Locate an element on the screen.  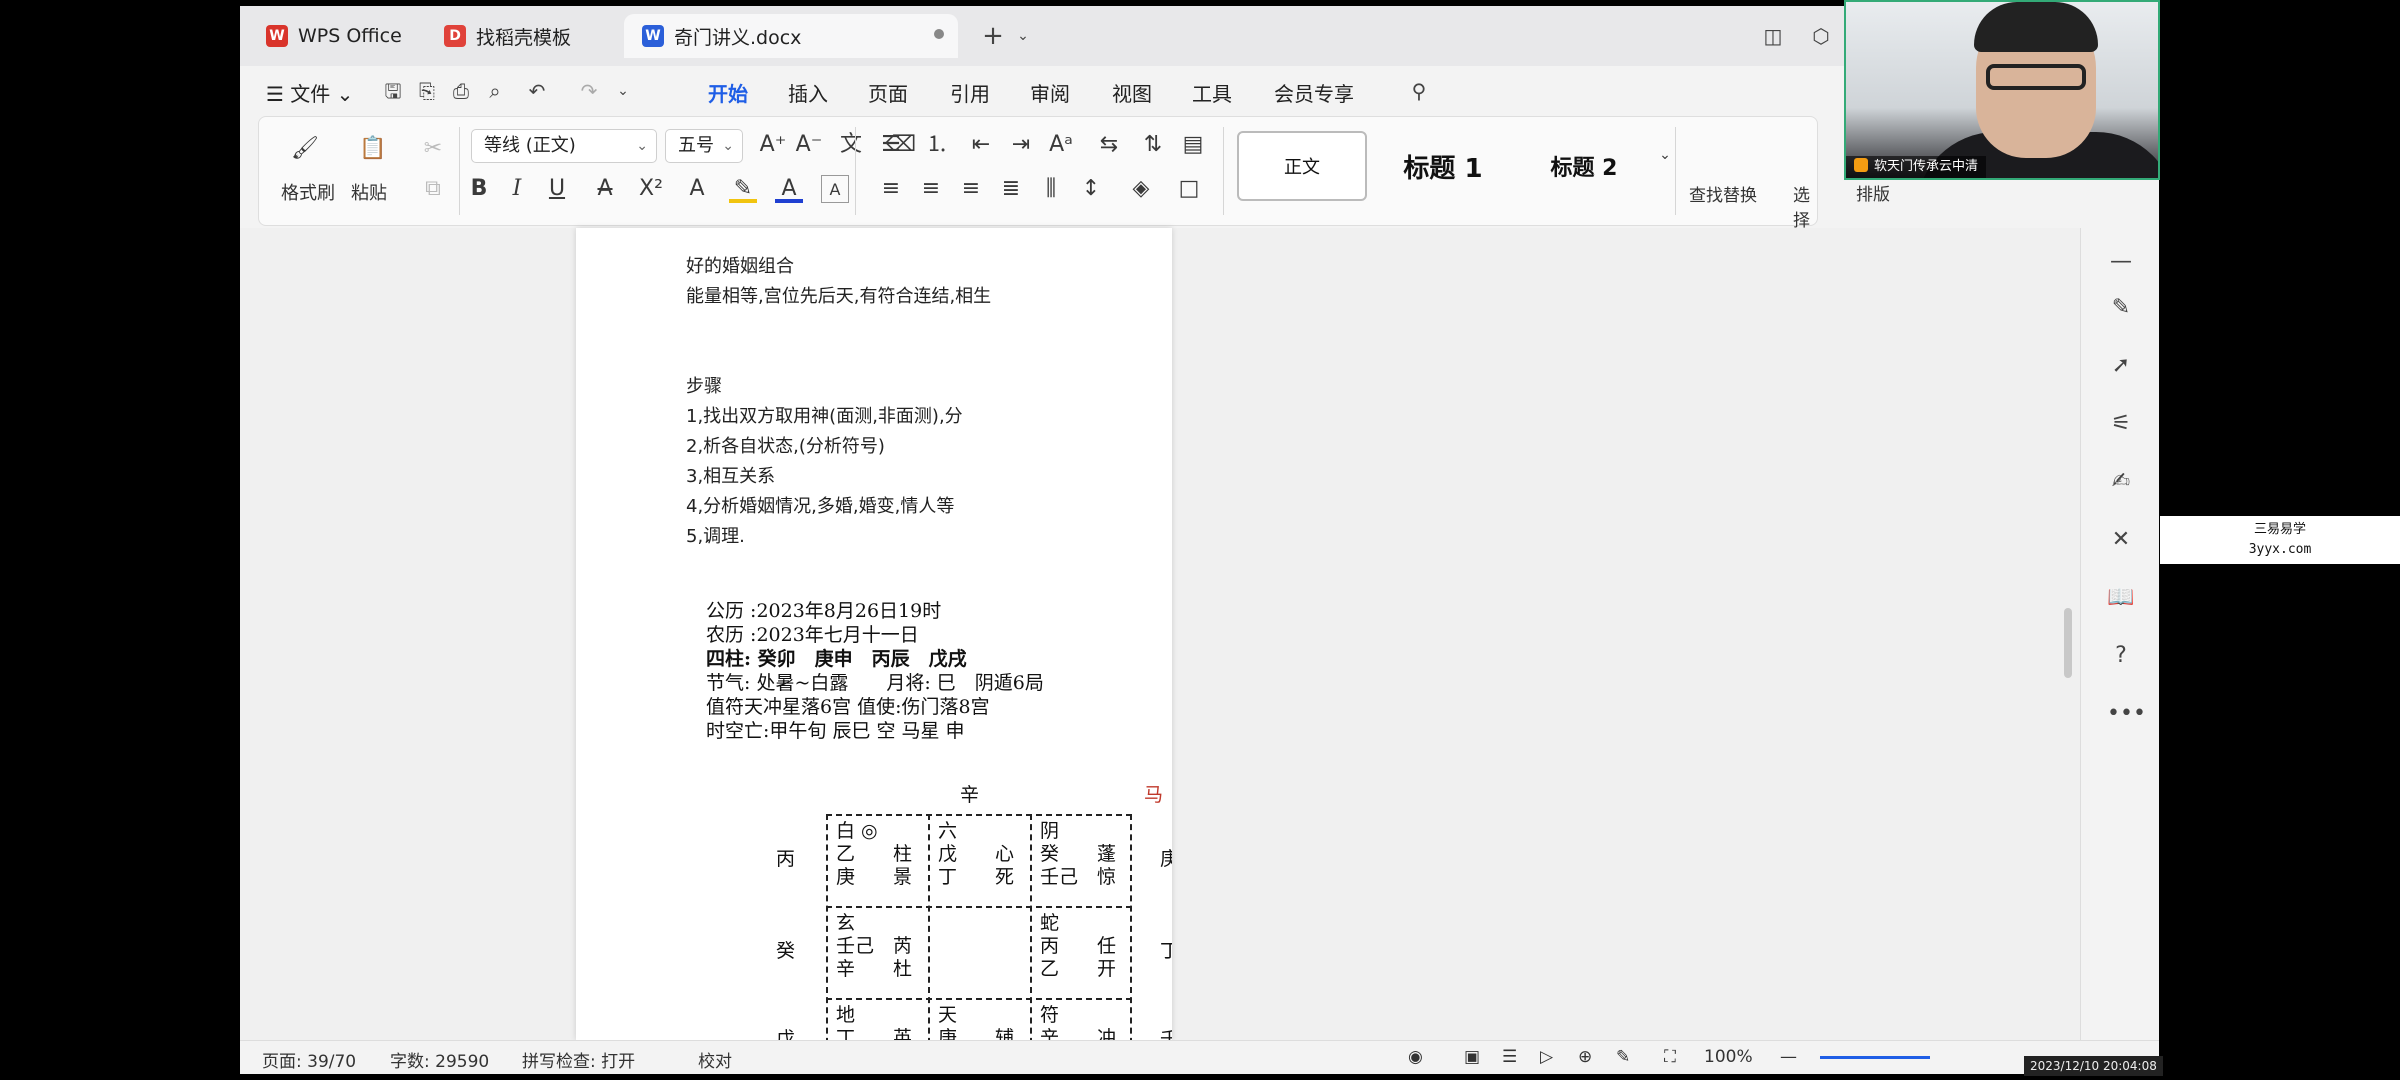
page-view-icon: ▣ is located at coordinates (1472, 1057).